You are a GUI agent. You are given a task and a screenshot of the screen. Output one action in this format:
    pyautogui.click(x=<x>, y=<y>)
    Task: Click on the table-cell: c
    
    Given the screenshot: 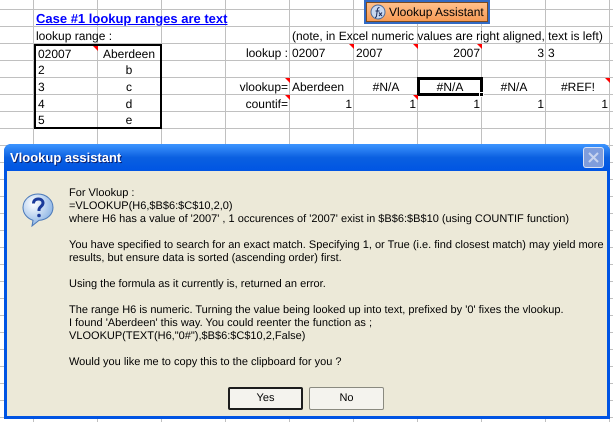 What is the action you would take?
    pyautogui.click(x=130, y=86)
    